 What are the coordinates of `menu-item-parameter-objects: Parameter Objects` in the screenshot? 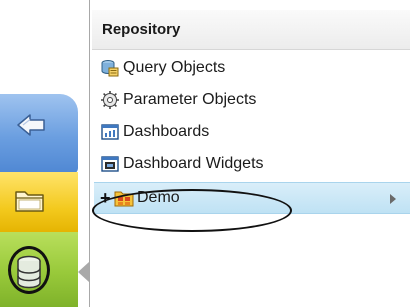 It's located at (252, 100).